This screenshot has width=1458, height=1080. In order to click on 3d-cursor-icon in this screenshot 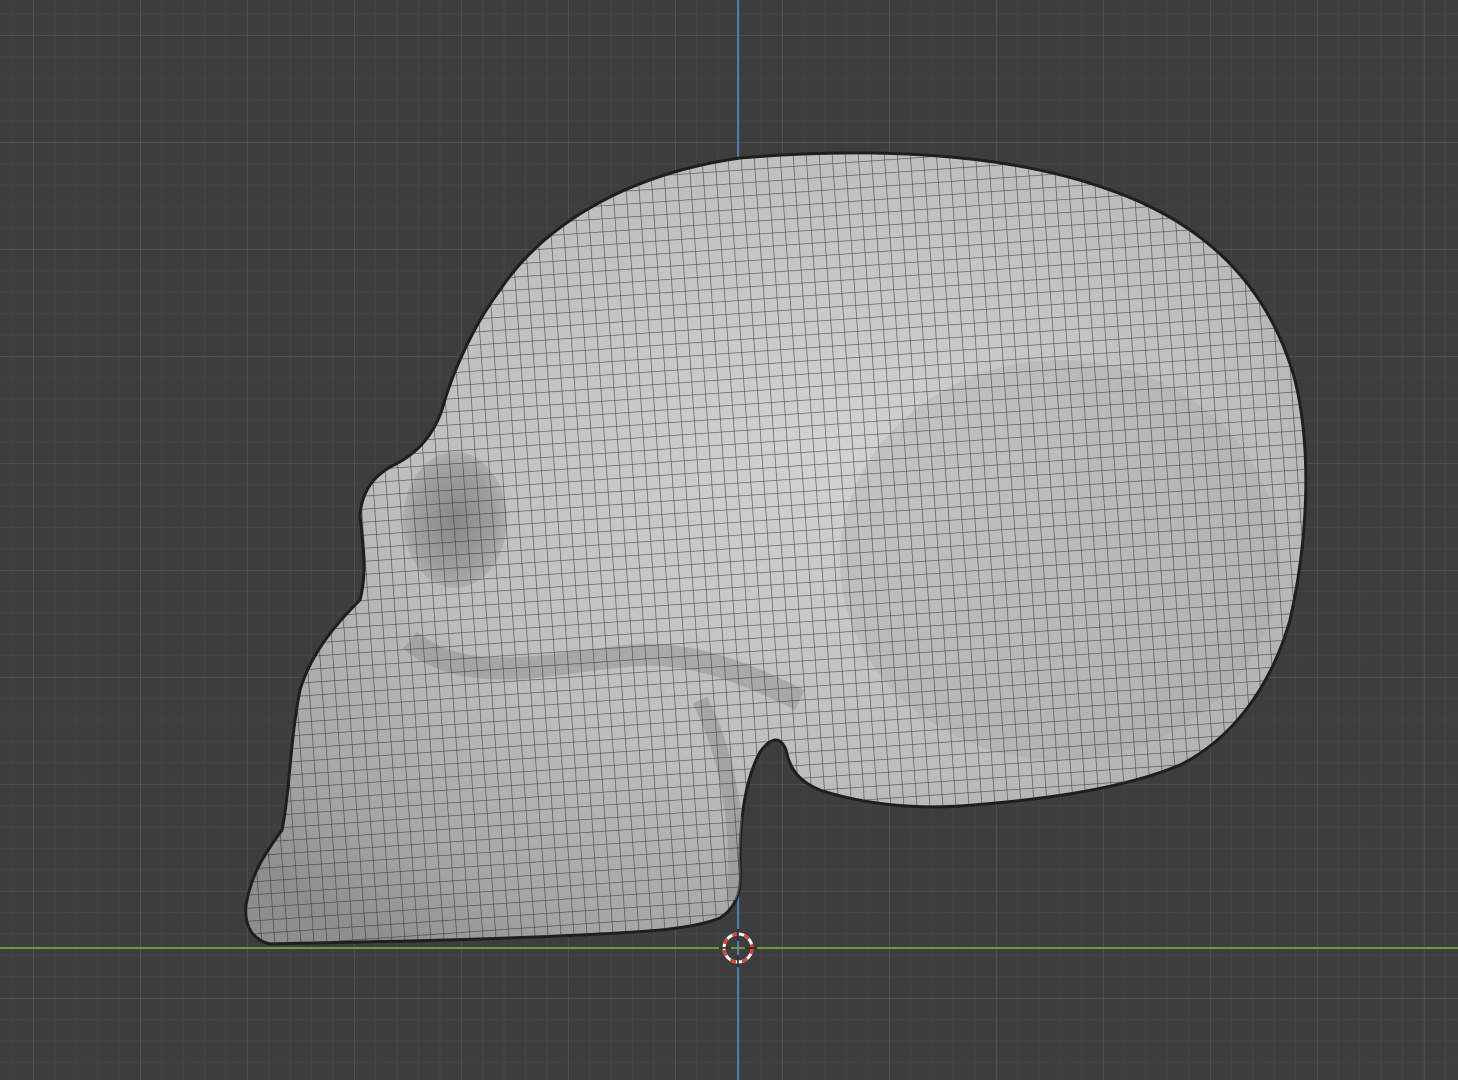, I will do `click(738, 948)`.